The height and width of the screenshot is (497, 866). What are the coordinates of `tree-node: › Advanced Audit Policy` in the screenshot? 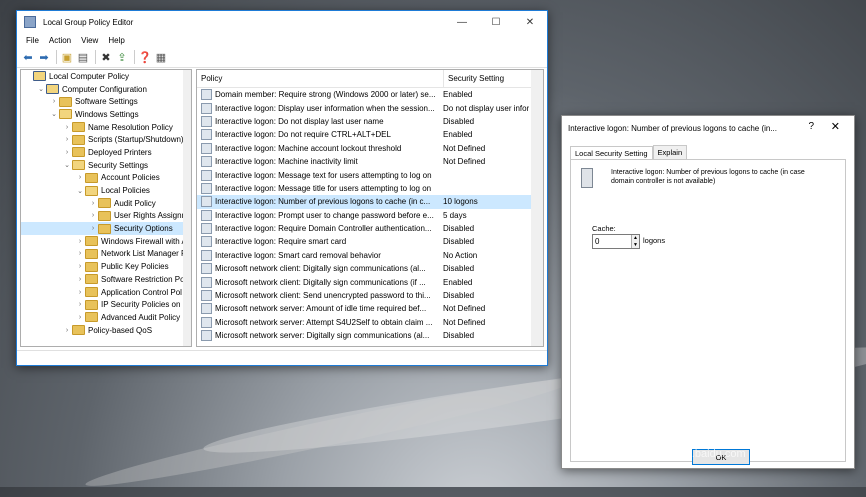 It's located at (106, 317).